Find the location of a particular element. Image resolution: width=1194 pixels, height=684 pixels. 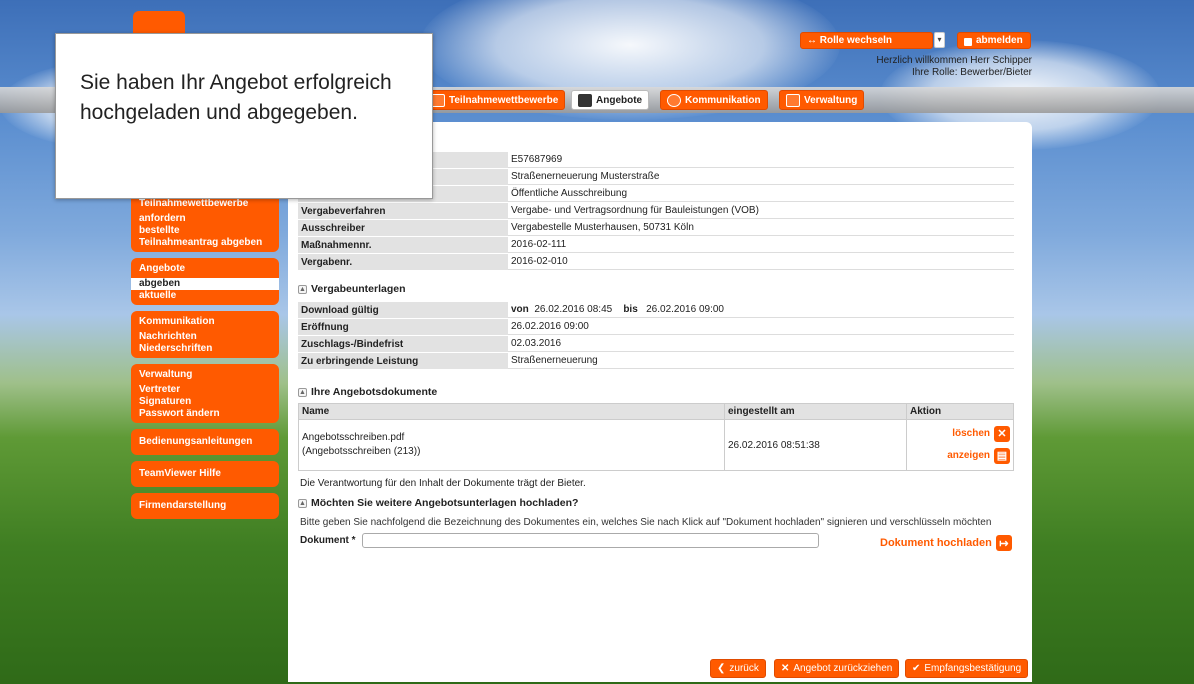

table-row: Zuschlags-/Bindefrist 02.03.2016 is located at coordinates (656, 344).